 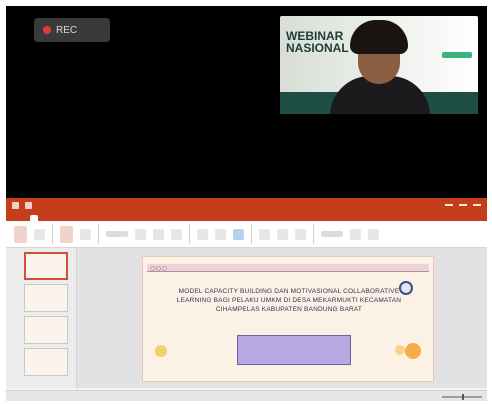 I want to click on webinar-banner-text: WEBINAR NASIONAL, so click(x=317, y=42).